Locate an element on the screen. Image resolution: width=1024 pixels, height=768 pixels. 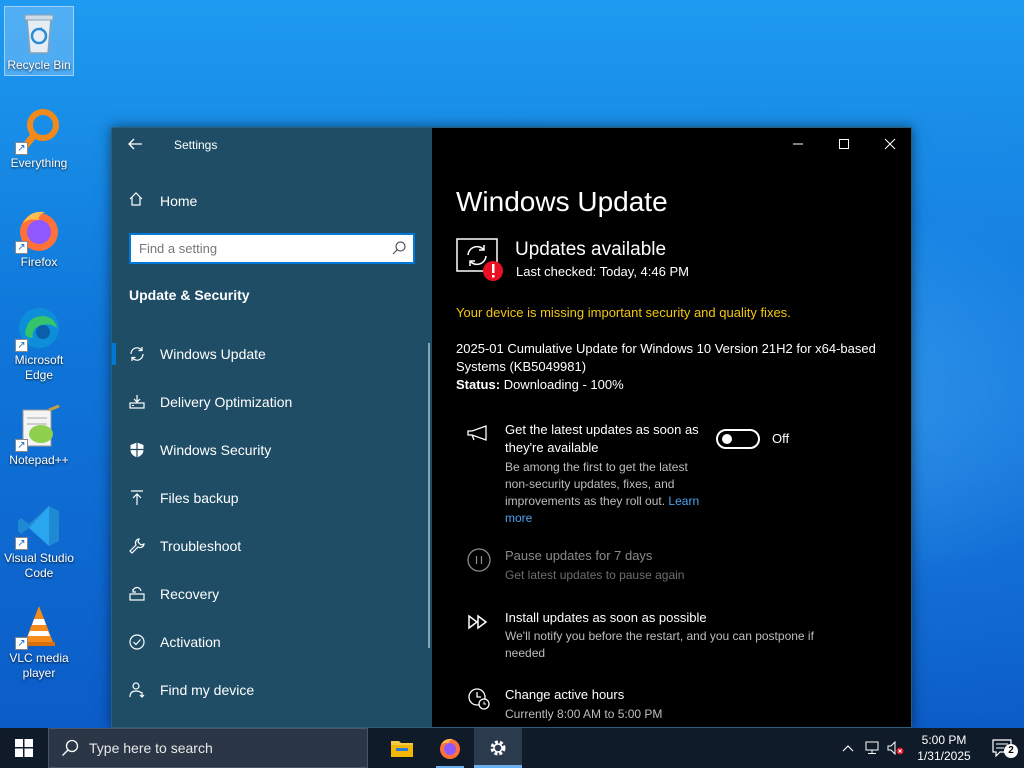
taskbar-apps is located at coordinates (450, 748).